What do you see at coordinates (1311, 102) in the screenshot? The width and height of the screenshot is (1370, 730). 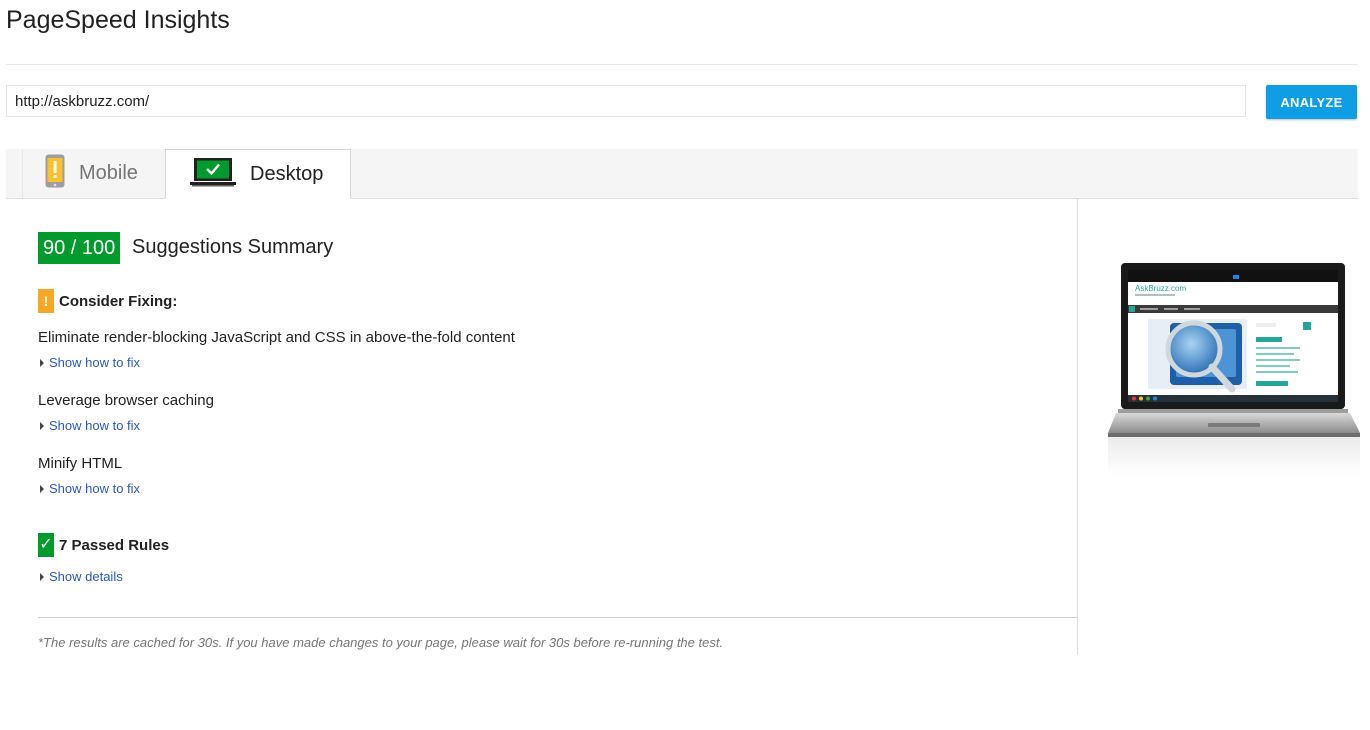 I see `analyze-button: ANALYZE` at bounding box center [1311, 102].